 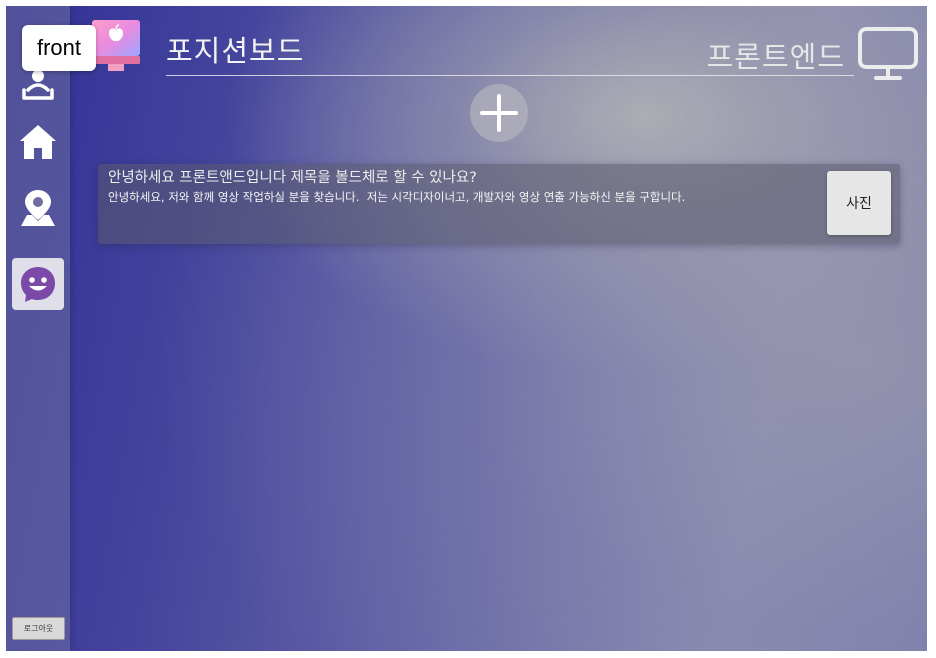 I want to click on front-badge: front, so click(x=59, y=48).